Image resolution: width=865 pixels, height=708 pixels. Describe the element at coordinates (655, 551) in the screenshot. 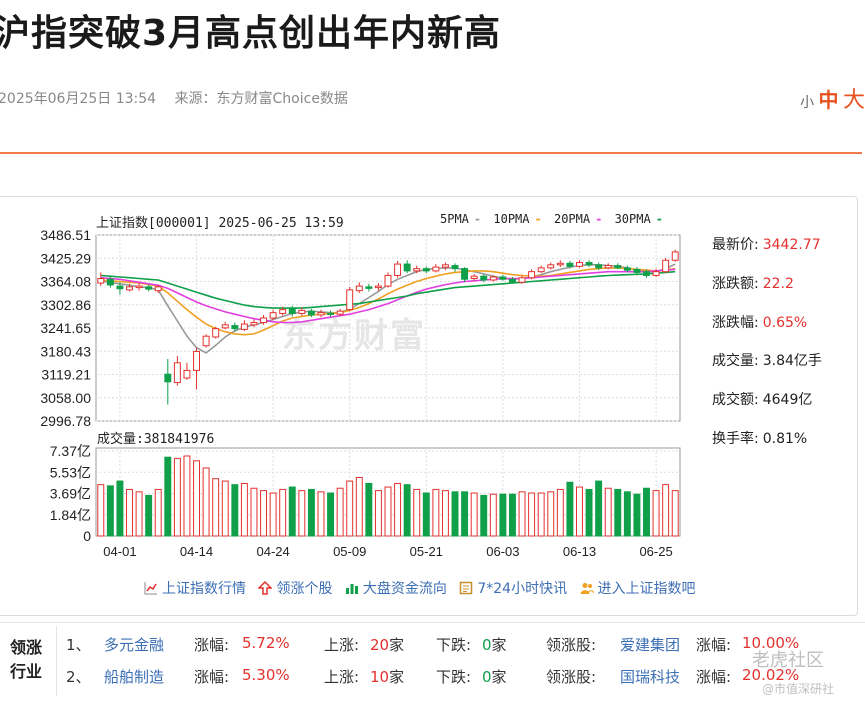

I see `date-tick-label: 06-25` at that location.